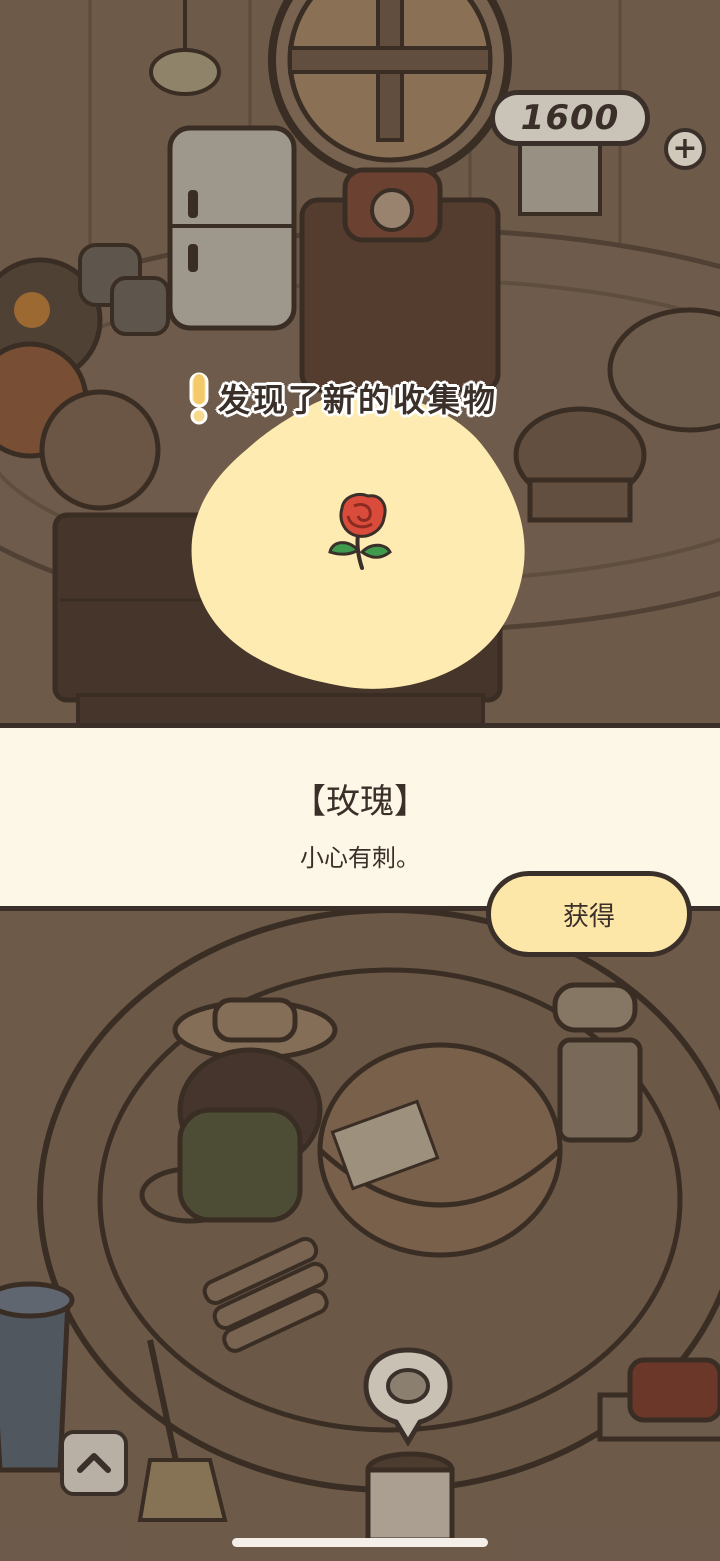 The height and width of the screenshot is (1561, 720). I want to click on rose-icon, so click(360, 531).